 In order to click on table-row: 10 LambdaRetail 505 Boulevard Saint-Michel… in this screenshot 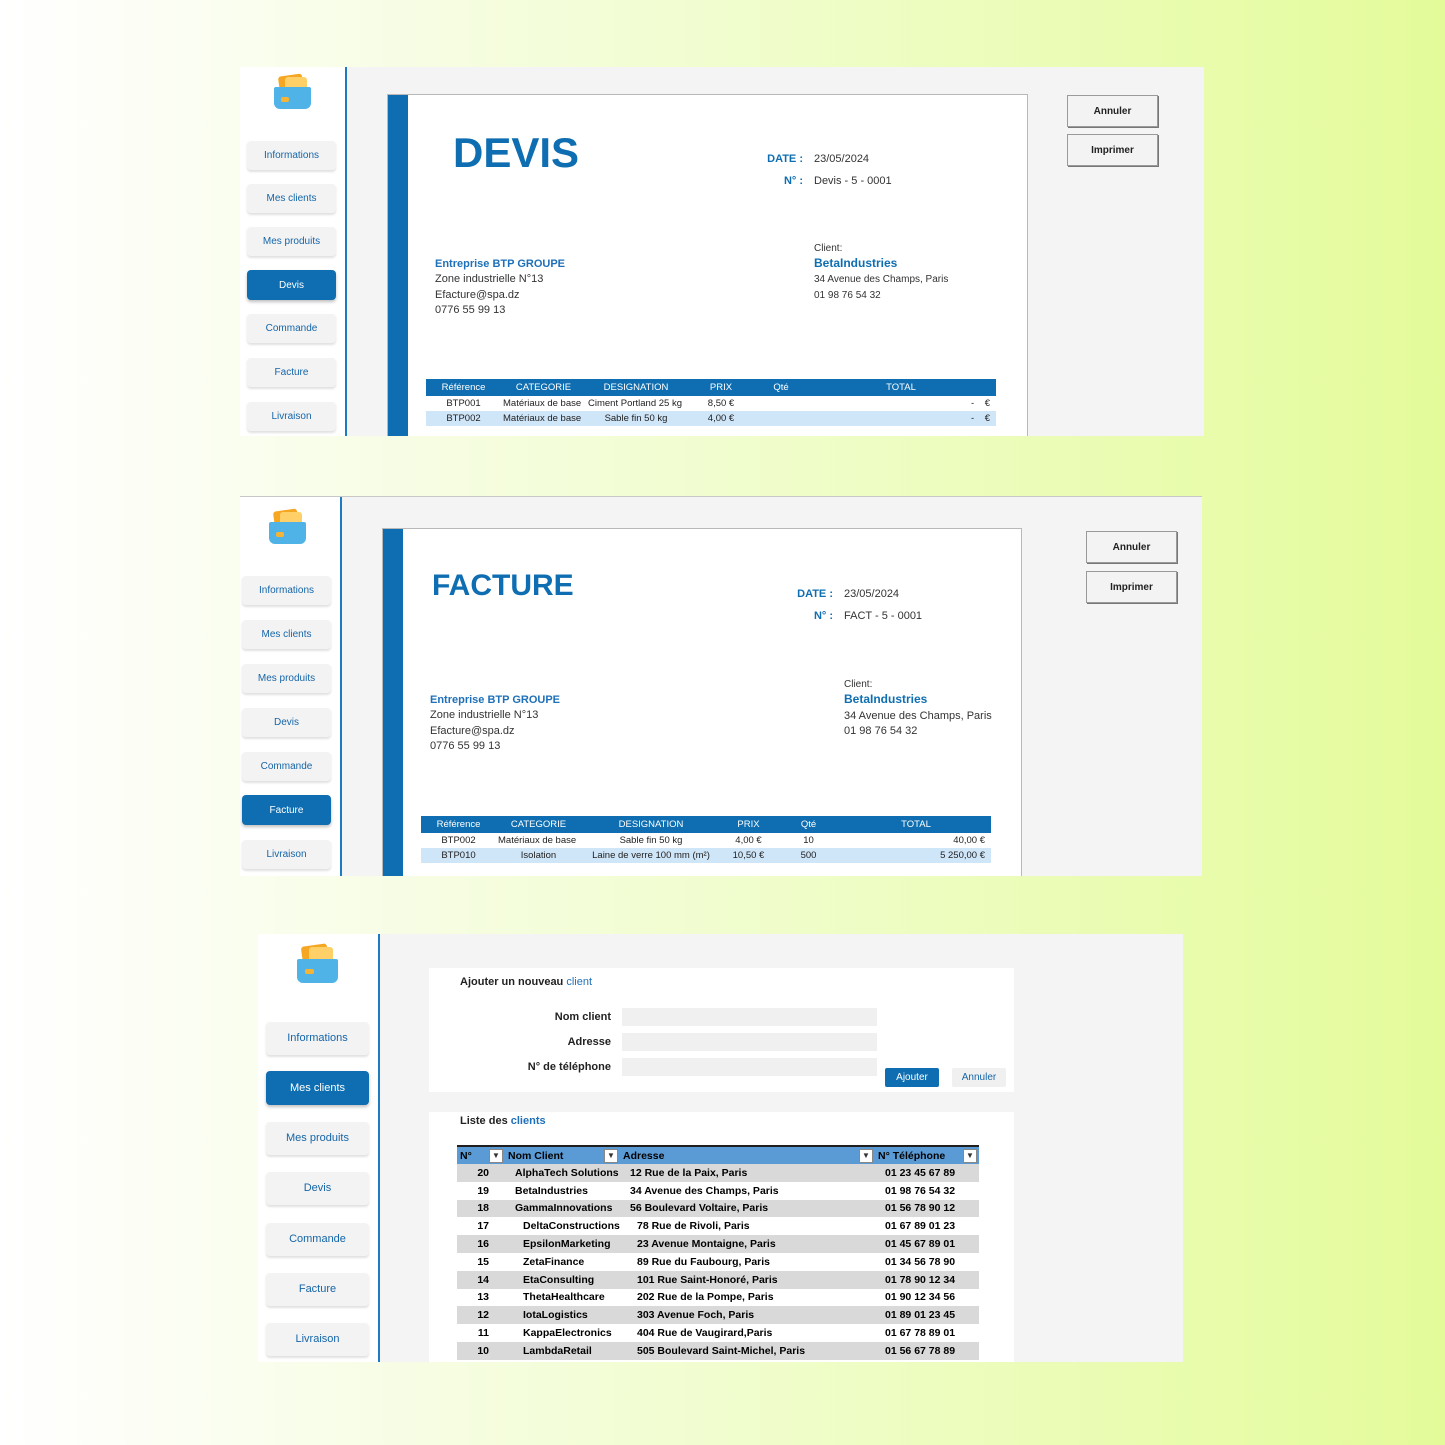, I will do `click(718, 1350)`.